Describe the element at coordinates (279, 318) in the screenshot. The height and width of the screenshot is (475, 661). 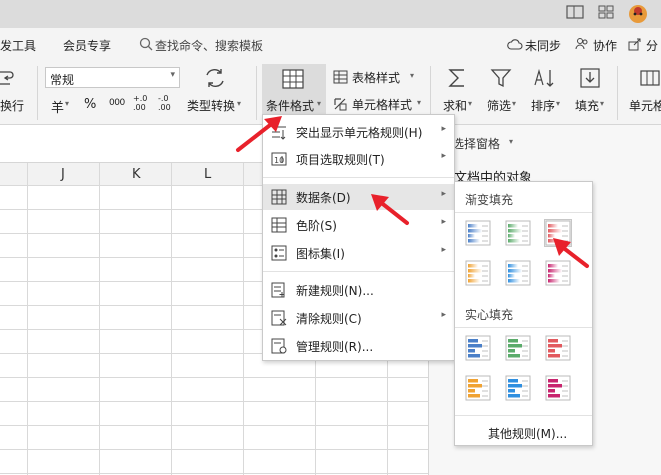
I see `clear-rules-icon` at that location.